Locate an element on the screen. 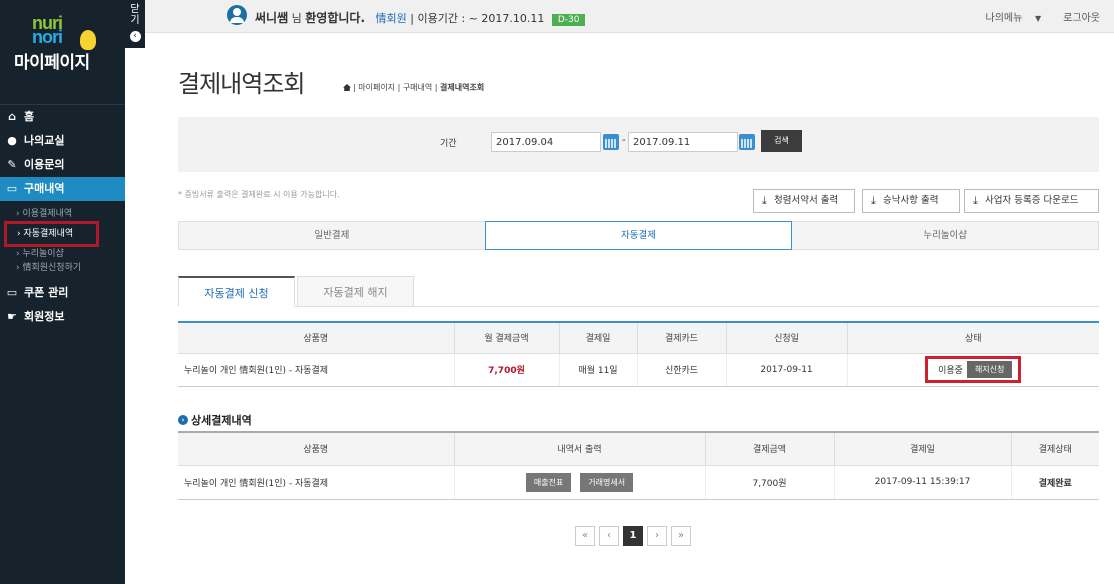 This screenshot has width=1114, height=584. status-highlight: 이용중 해지신청 is located at coordinates (973, 369).